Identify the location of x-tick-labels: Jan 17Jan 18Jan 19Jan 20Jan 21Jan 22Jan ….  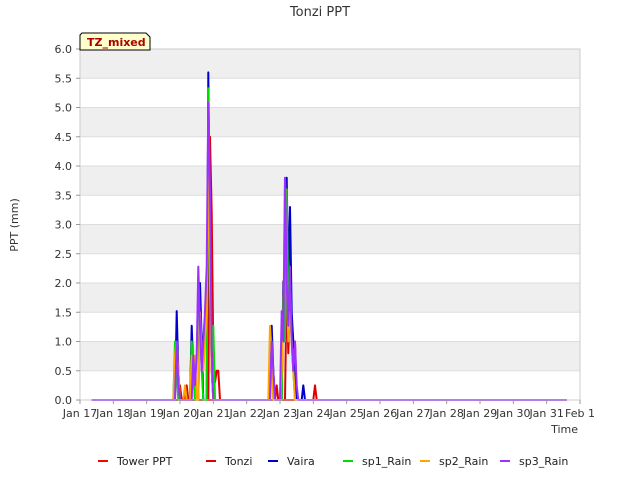
(328, 410).